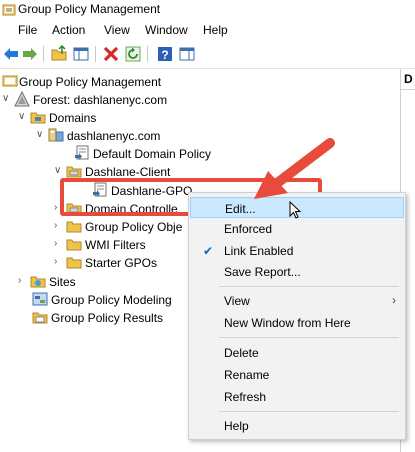  I want to click on show-hide-tree-icon, so click(81, 54).